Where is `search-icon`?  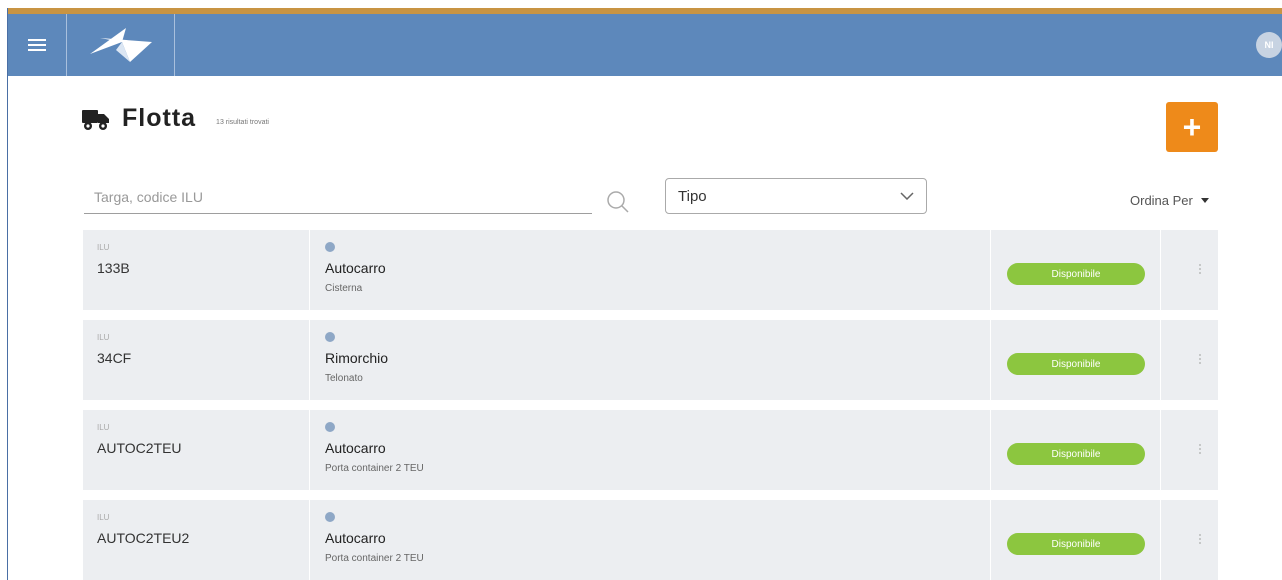 search-icon is located at coordinates (618, 202).